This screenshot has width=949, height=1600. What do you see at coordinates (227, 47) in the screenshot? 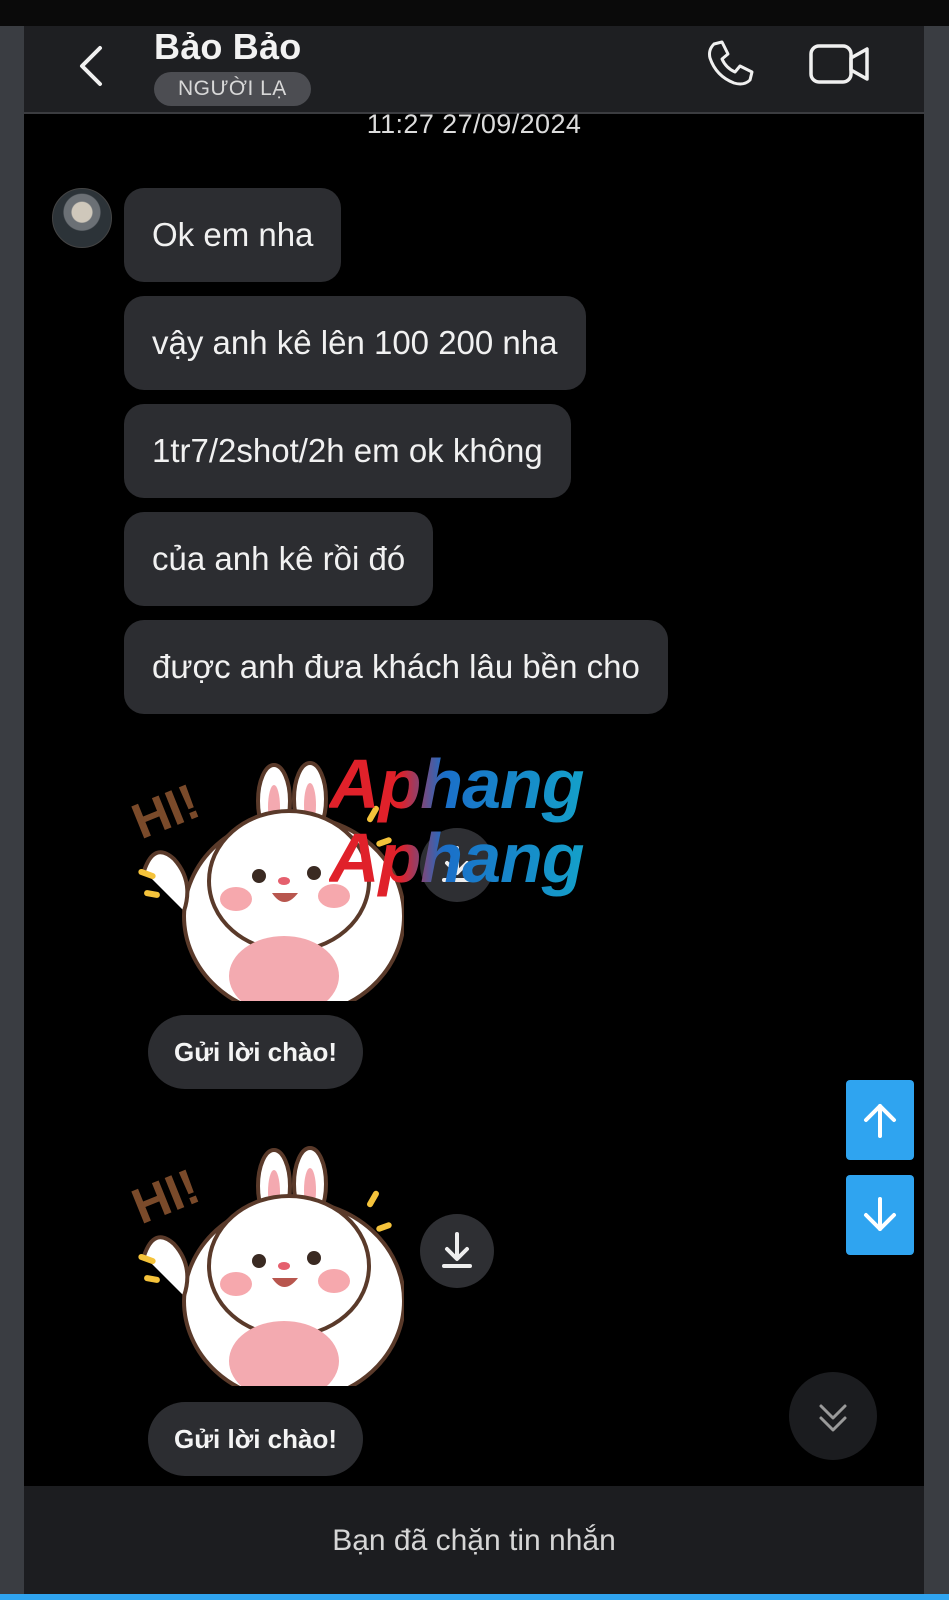
I see `contact-name: Bảo Bảo` at bounding box center [227, 47].